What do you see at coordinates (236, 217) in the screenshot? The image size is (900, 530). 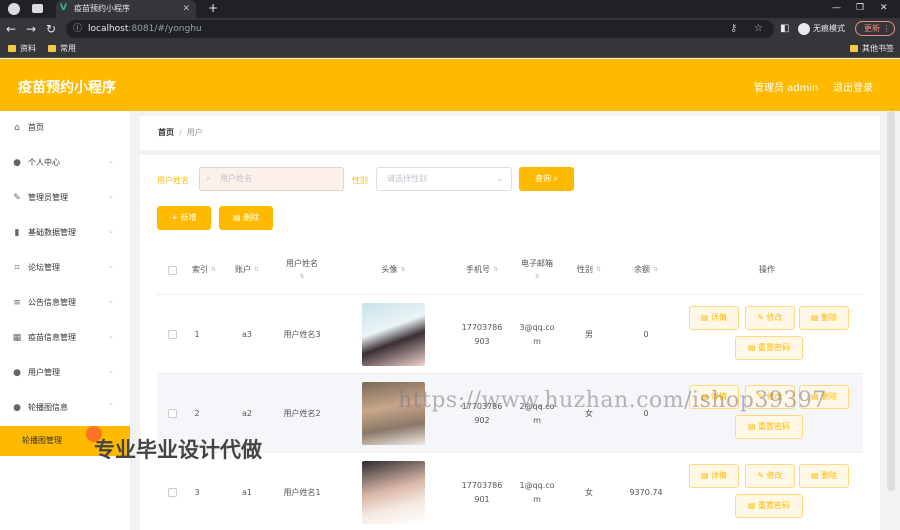 I see `trash-icon: ▤` at bounding box center [236, 217].